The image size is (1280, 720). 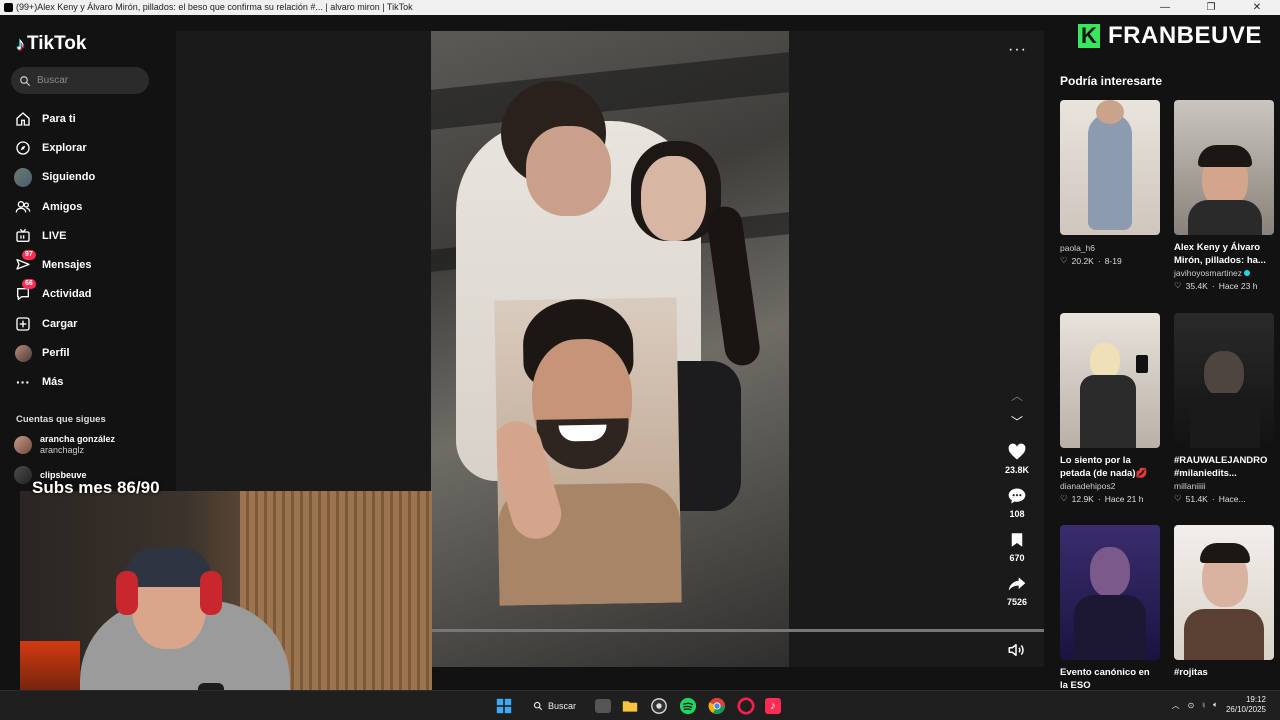 What do you see at coordinates (738, 630) in the screenshot?
I see `video-progress-bar` at bounding box center [738, 630].